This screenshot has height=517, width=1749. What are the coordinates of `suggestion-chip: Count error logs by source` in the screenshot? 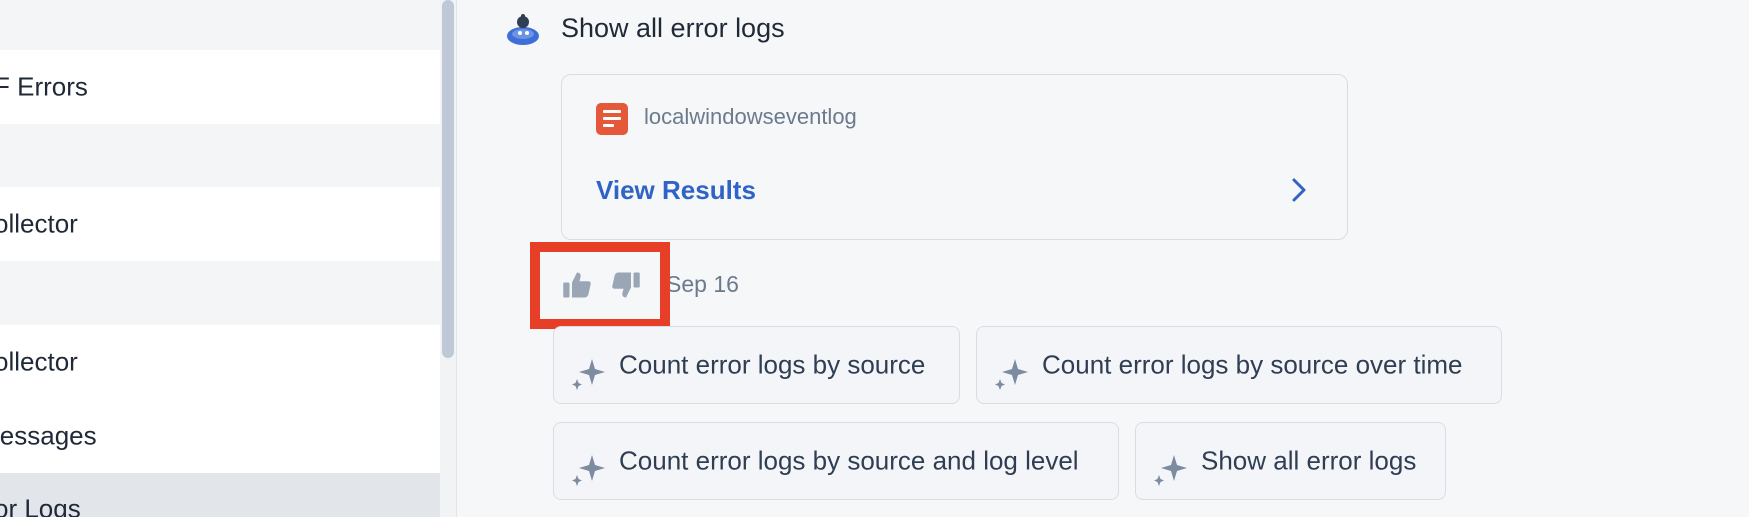 It's located at (756, 365).